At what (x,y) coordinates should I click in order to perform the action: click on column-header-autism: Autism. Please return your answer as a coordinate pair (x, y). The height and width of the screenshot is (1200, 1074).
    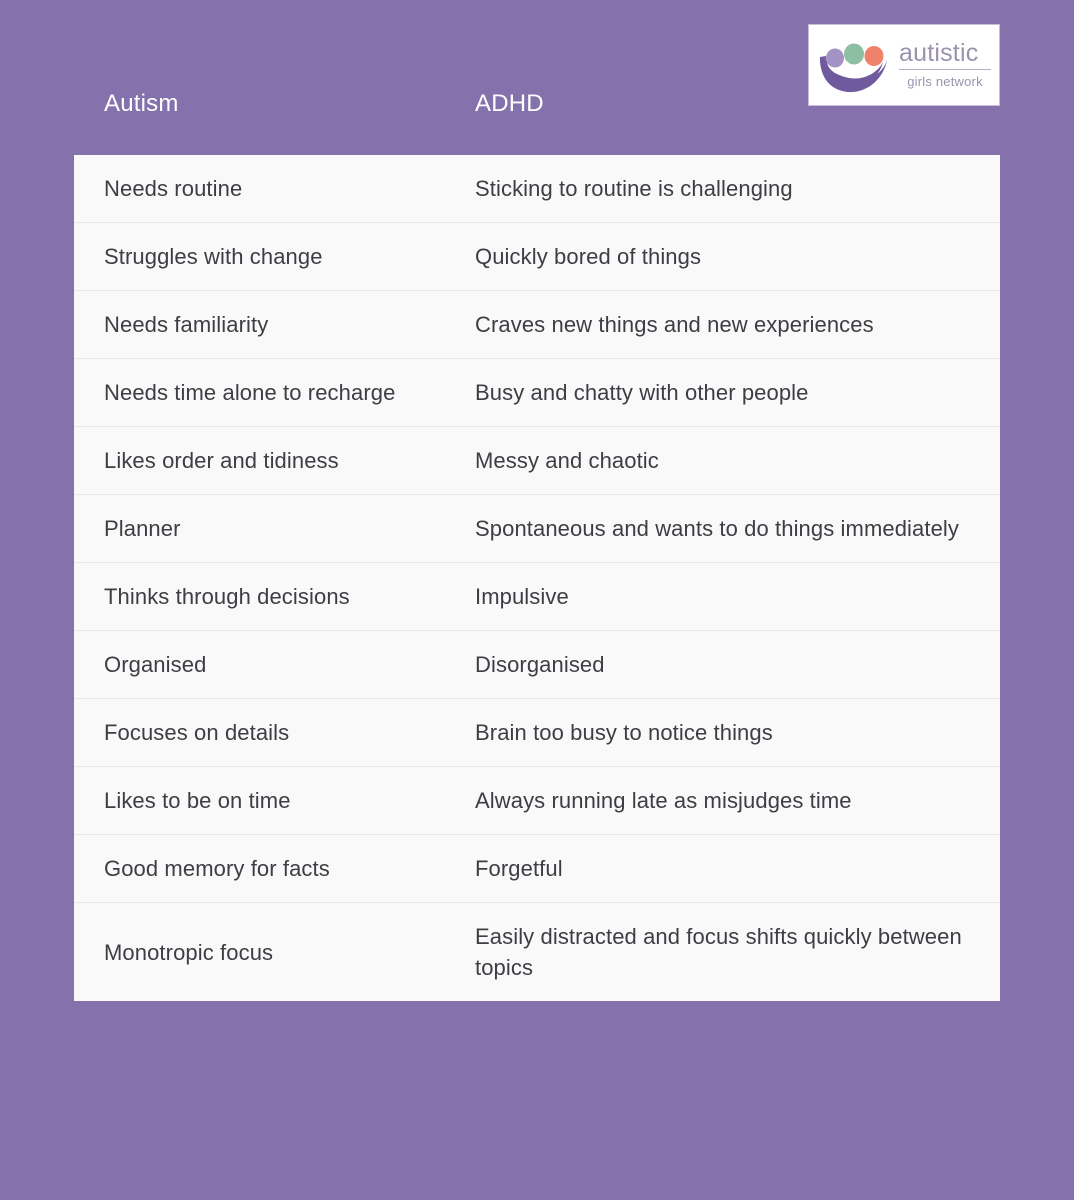
    Looking at the image, I should click on (141, 103).